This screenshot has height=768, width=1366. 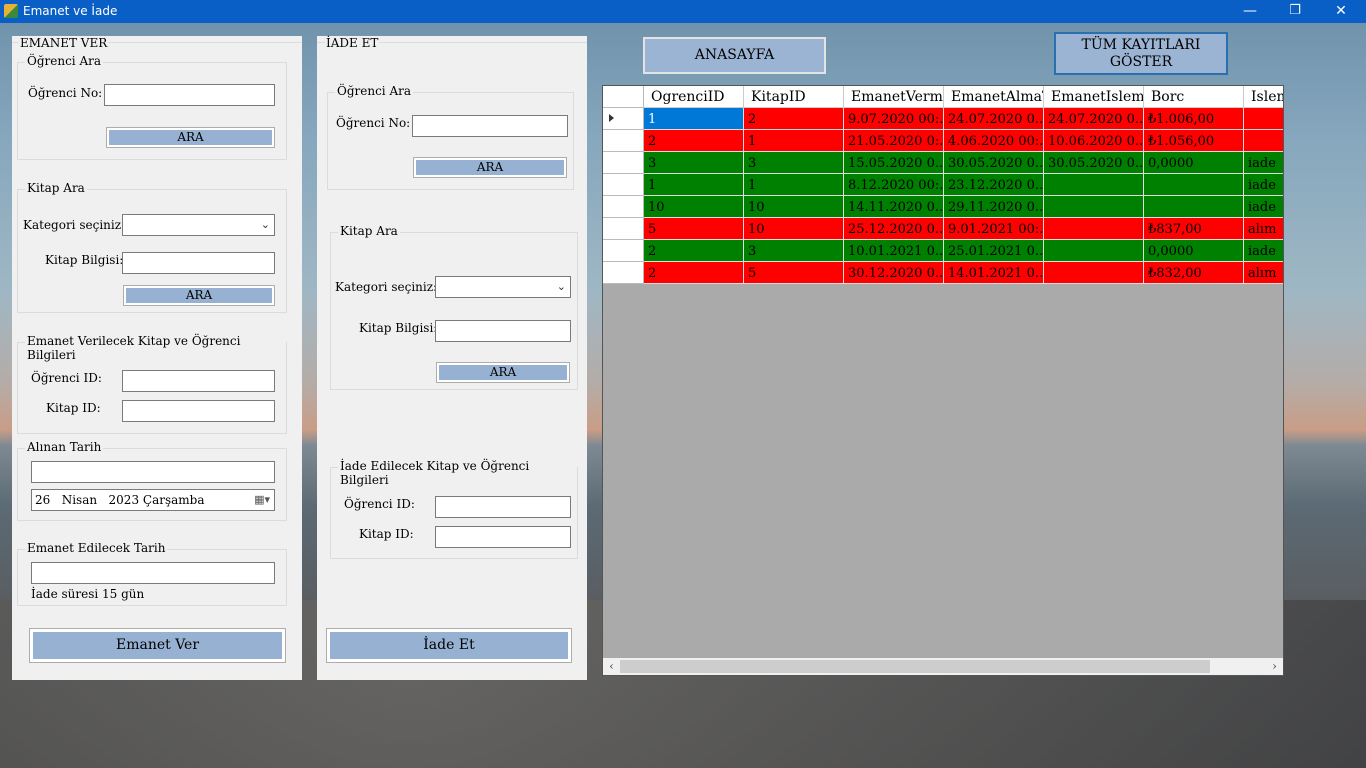 I want to click on table-cell: ₺1.006,00, so click(x=1194, y=119).